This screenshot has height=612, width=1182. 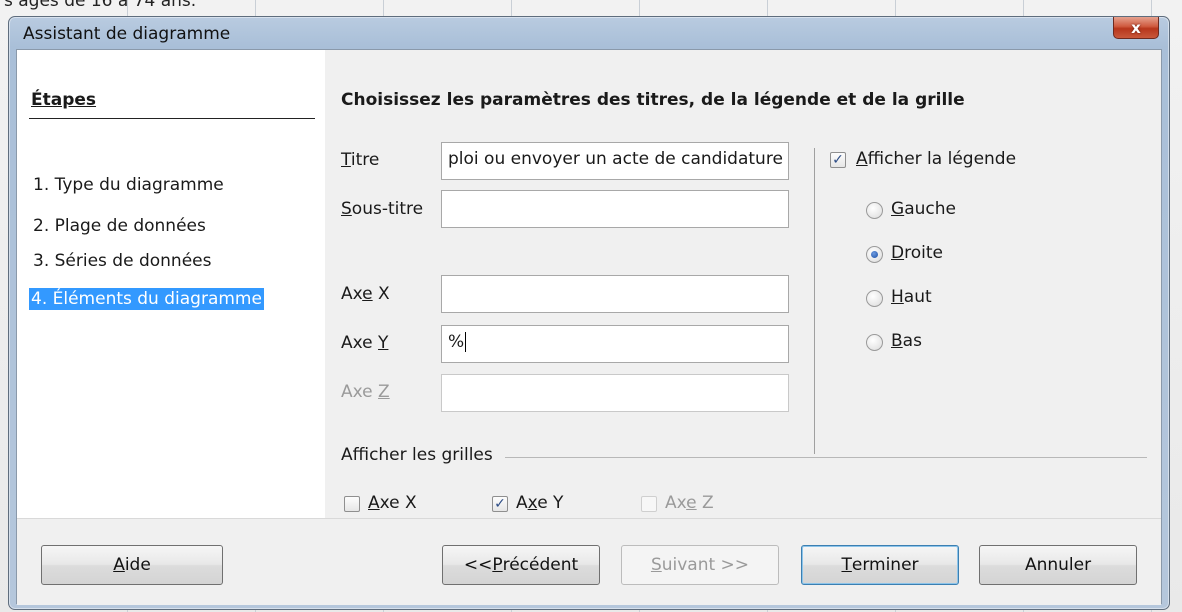 I want to click on legend-right-radio, so click(x=874, y=254).